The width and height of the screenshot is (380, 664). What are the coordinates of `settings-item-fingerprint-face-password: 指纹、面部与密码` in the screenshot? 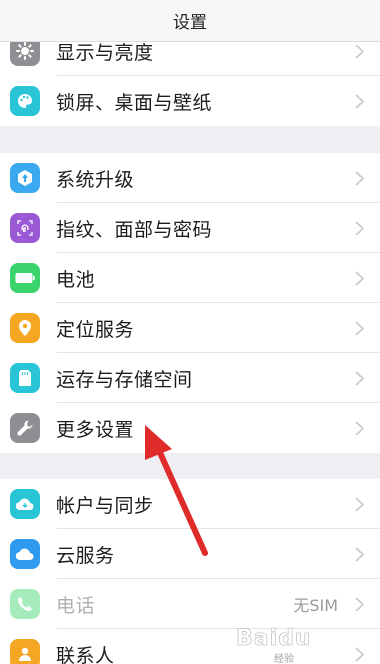 It's located at (190, 228).